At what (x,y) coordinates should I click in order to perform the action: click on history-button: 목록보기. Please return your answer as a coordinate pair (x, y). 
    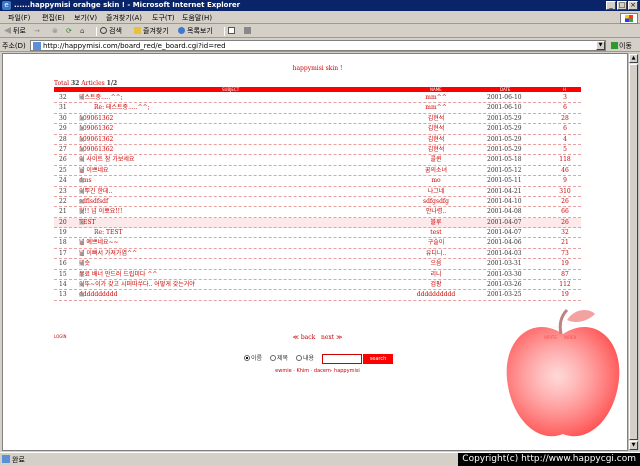
    Looking at the image, I should click on (195, 31).